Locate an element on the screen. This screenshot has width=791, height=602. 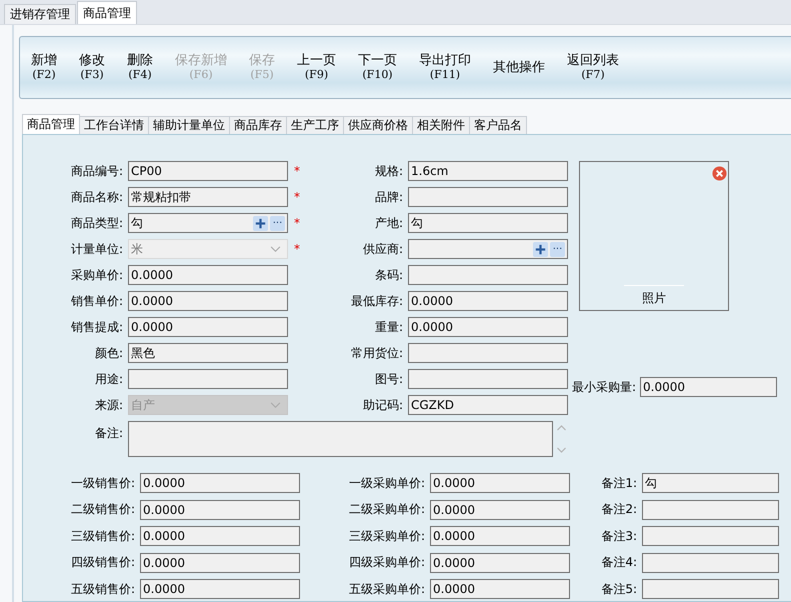
text-field: 1.6cm is located at coordinates (488, 171).